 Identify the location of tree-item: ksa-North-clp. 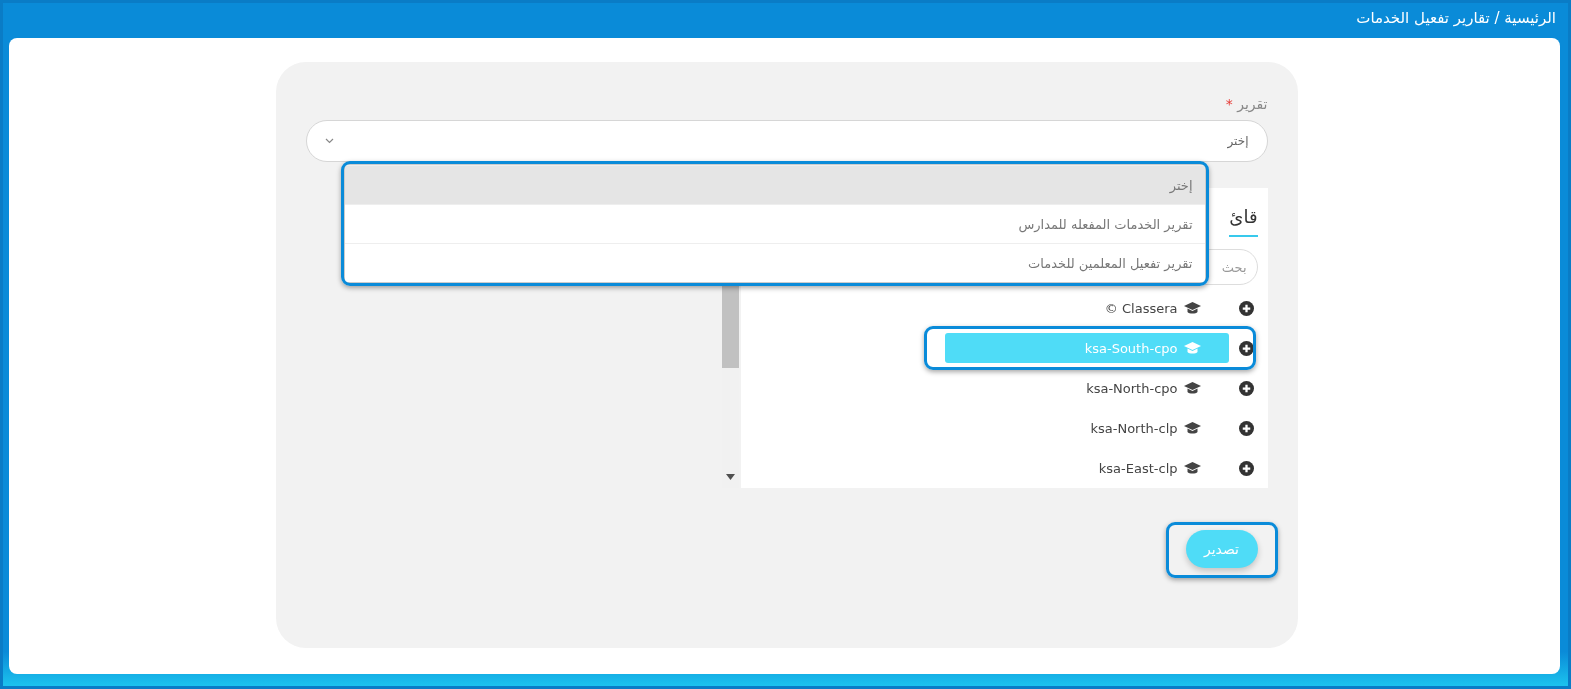
(1086, 428).